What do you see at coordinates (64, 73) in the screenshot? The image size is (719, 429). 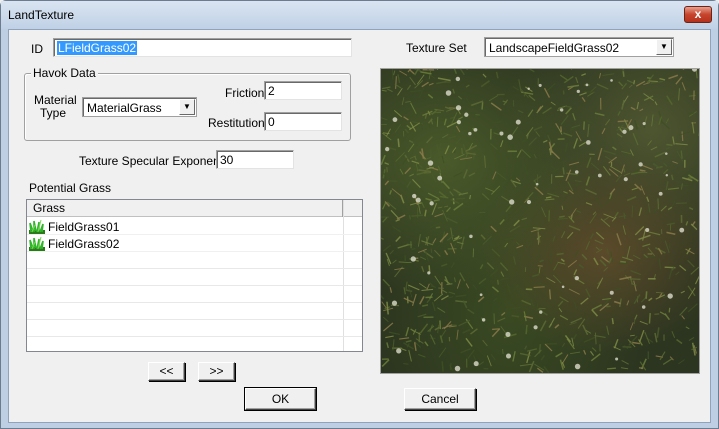 I see `havok-data-title: Havok Data` at bounding box center [64, 73].